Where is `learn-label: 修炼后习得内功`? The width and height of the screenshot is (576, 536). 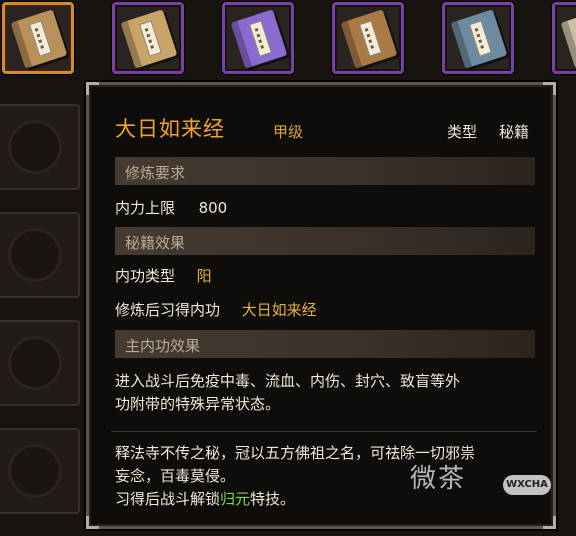
learn-label: 修炼后习得内功 is located at coordinates (168, 310).